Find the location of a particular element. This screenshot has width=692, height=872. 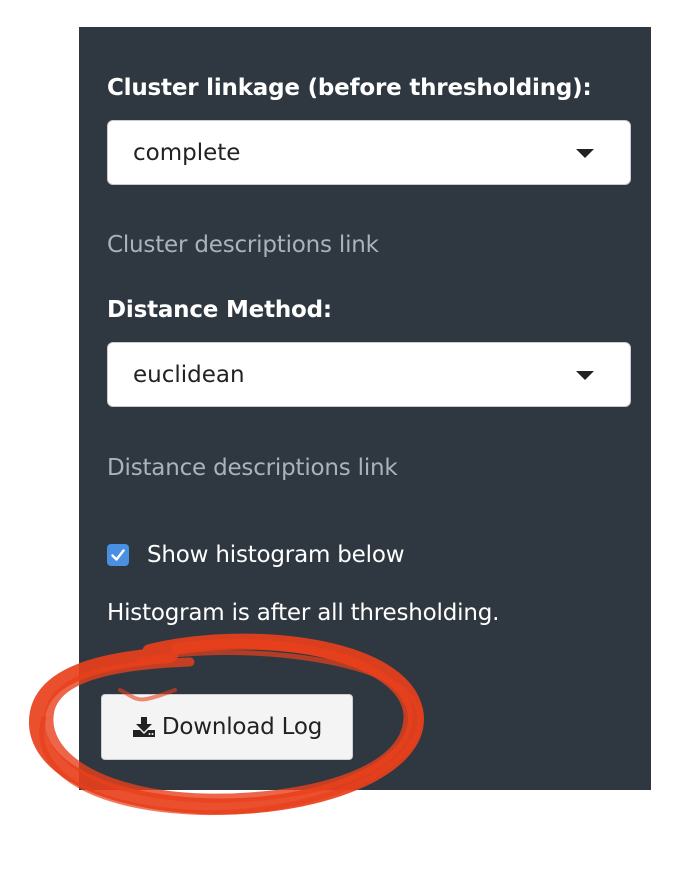

cluster-linkage-label: Cluster linkage (before thresholding): is located at coordinates (349, 88).